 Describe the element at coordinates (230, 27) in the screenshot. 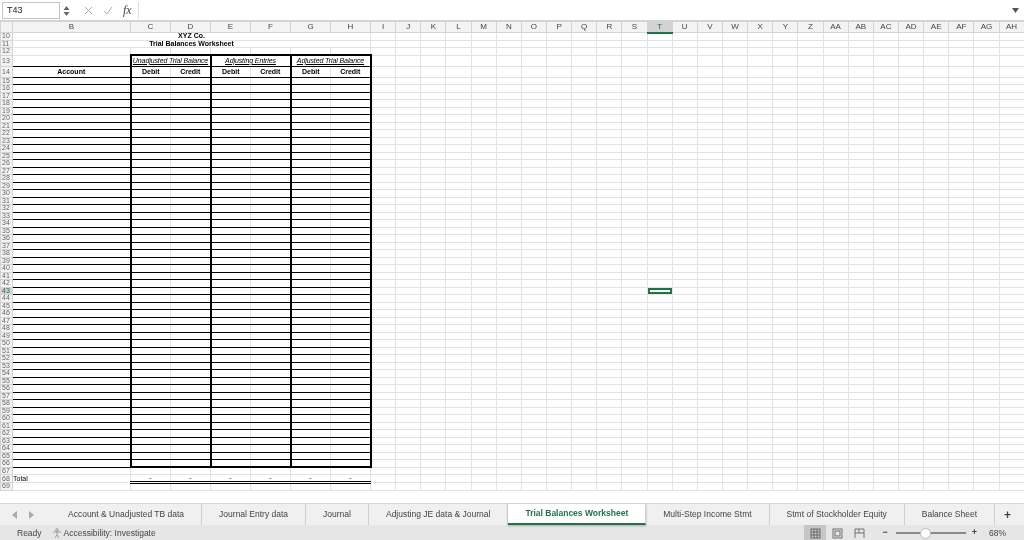

I see `column-header: E` at that location.